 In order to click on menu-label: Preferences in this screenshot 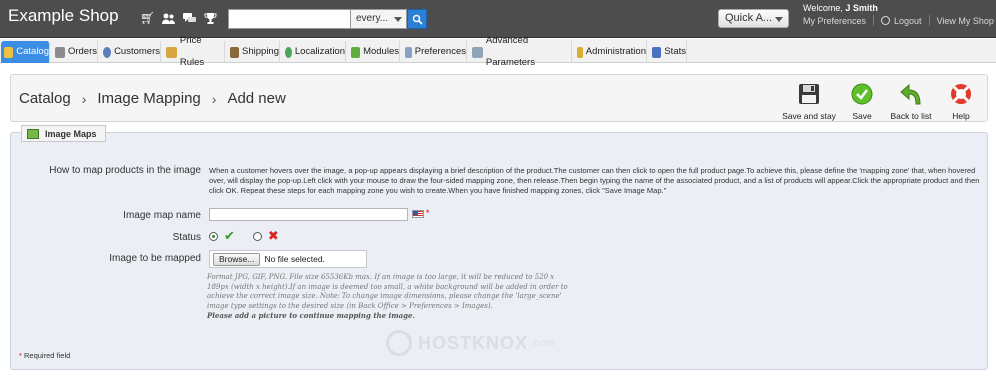, I will do `click(440, 51)`.